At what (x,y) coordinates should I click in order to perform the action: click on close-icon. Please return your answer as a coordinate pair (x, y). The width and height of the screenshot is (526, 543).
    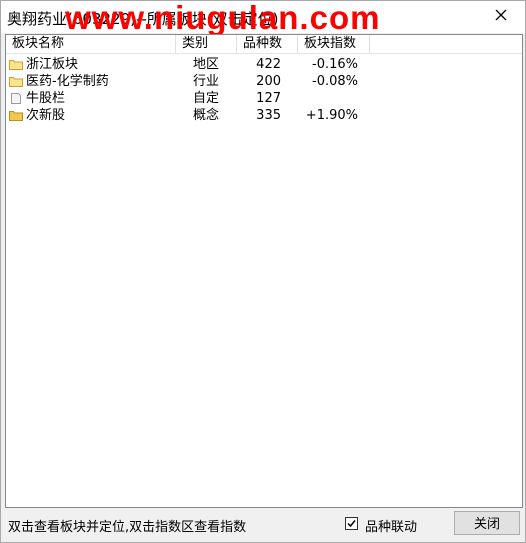
    Looking at the image, I should click on (501, 15).